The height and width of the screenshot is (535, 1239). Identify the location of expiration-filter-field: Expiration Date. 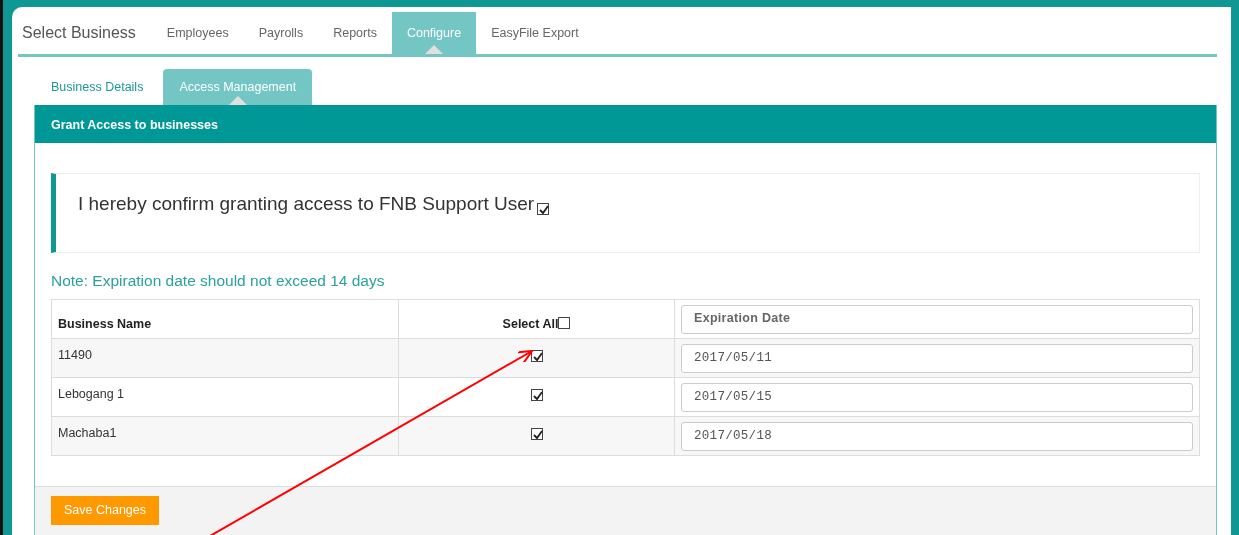
(937, 319).